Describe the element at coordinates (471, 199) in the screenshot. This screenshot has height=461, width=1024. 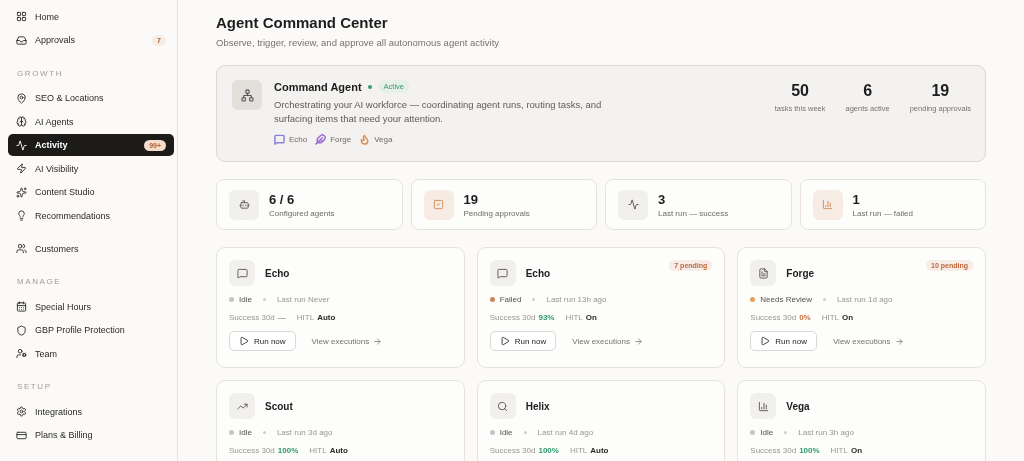
I see `summary-value: 19` at that location.